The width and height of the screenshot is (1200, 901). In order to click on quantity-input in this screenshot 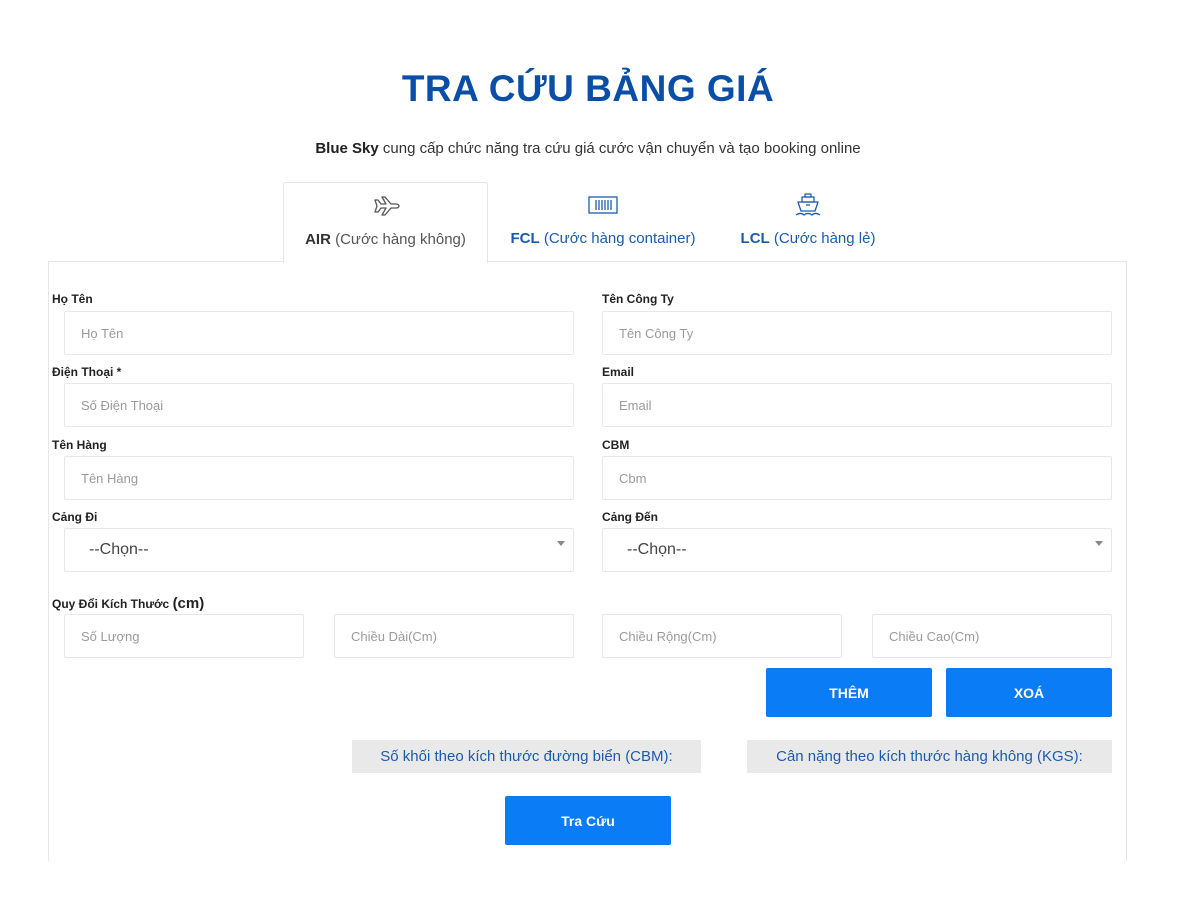, I will do `click(184, 636)`.